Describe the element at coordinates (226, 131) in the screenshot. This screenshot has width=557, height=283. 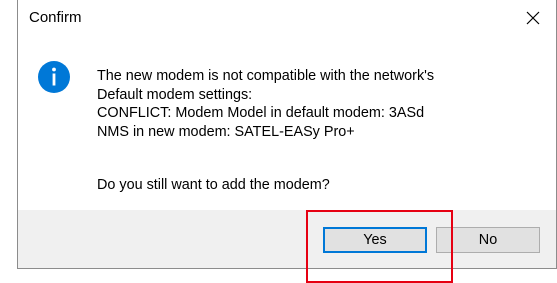
I see `message-line: NMS in new modem: SATEL-EASy Pro+` at that location.